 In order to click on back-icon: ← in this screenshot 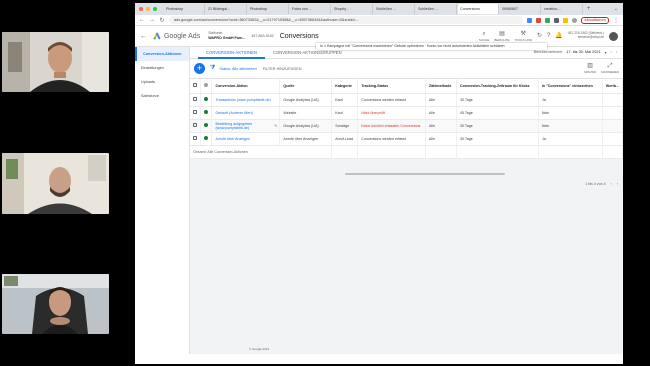, I will do `click(142, 20)`.